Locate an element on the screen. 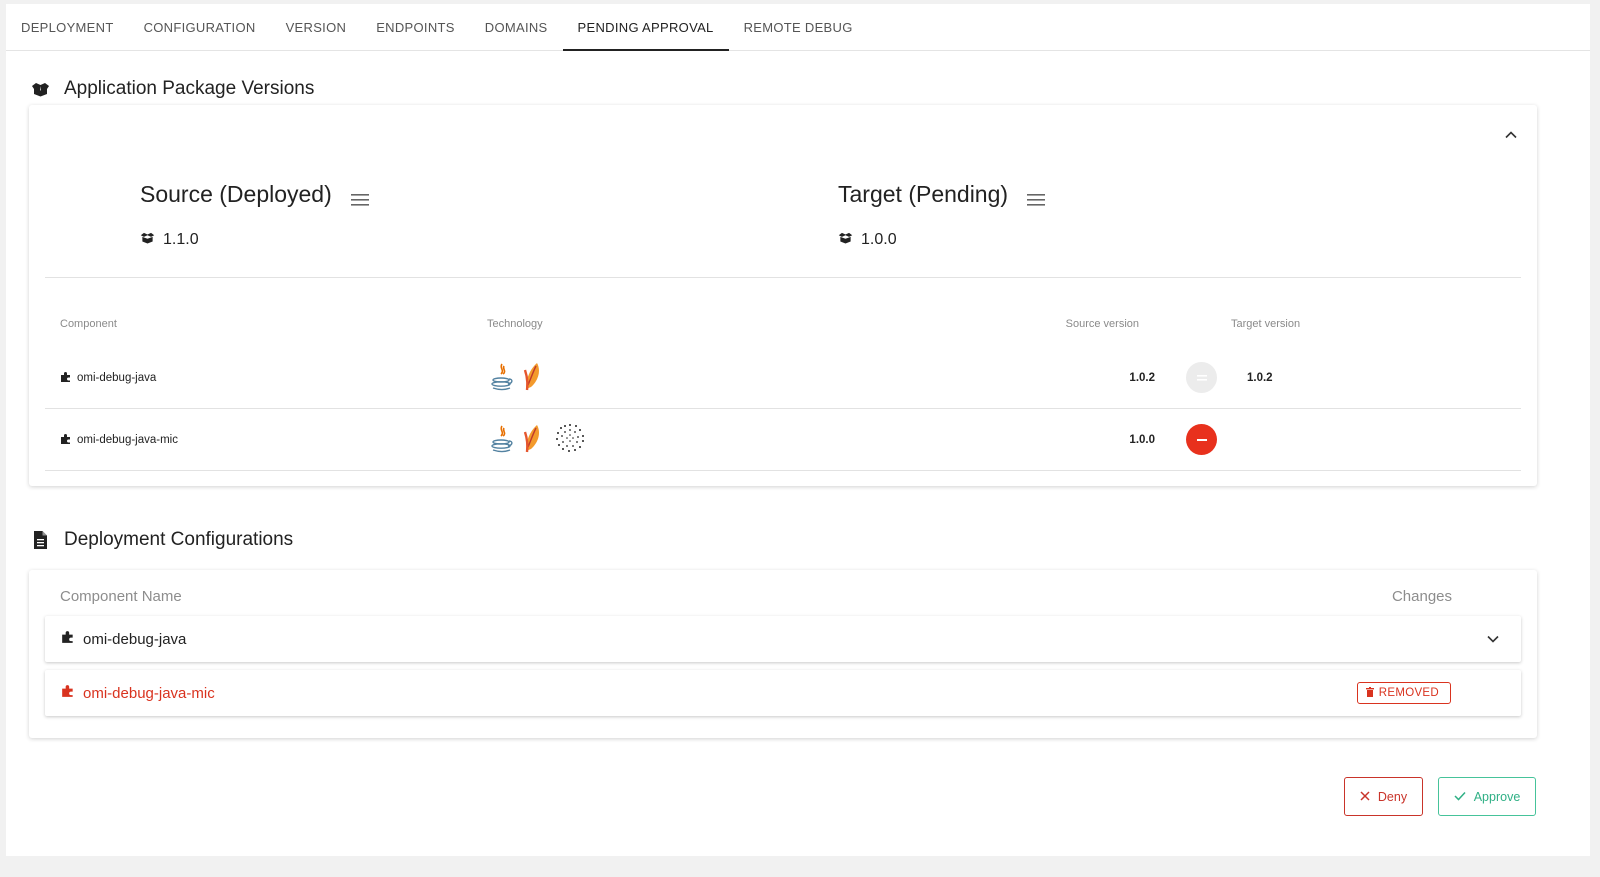  equal-icon is located at coordinates (1201, 377).